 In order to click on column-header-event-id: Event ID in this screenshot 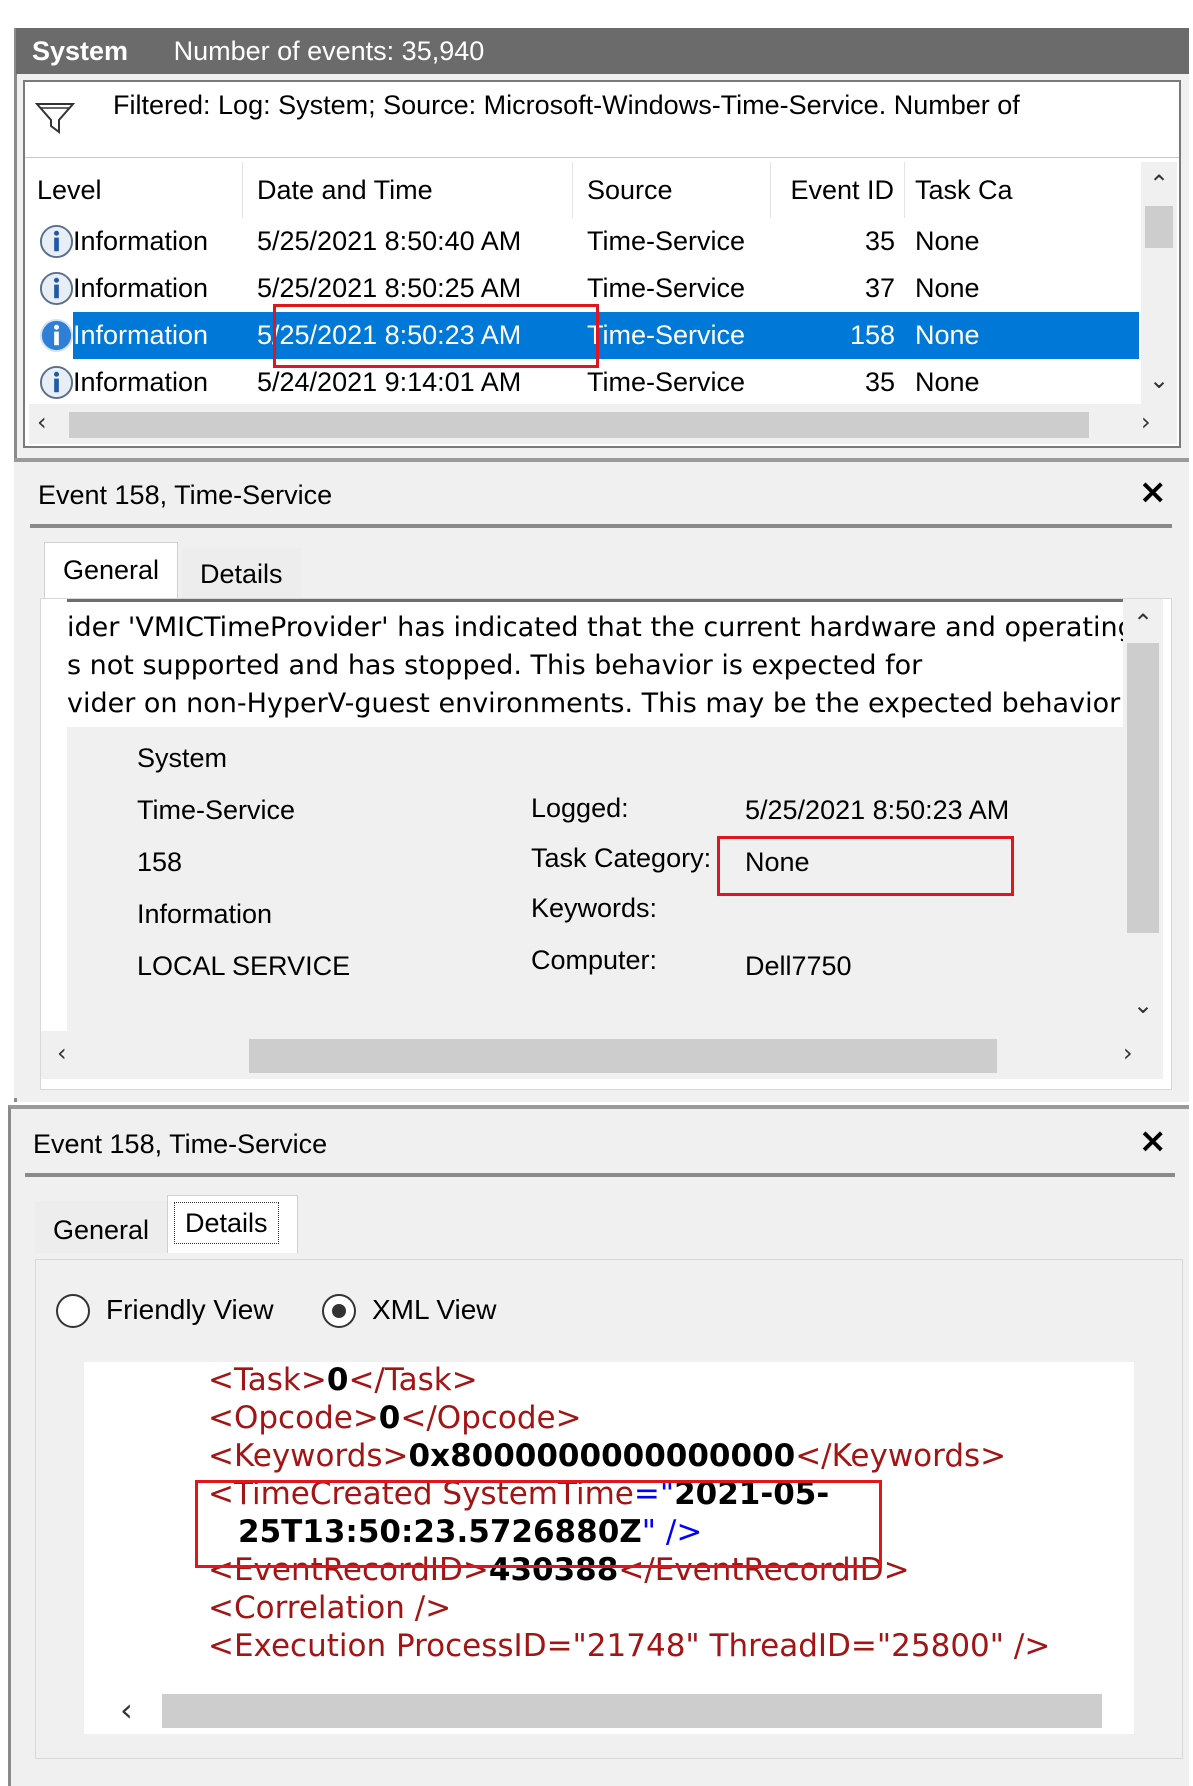, I will do `click(838, 190)`.